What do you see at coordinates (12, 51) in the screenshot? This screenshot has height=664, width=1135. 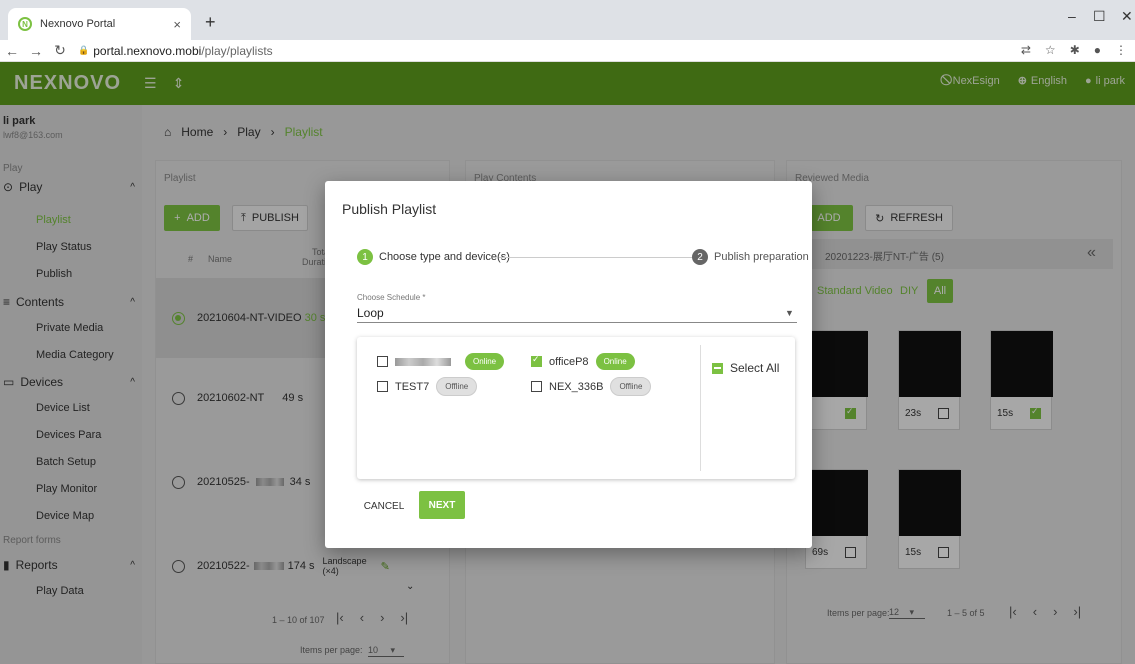 I see `back-icon: ←` at bounding box center [12, 51].